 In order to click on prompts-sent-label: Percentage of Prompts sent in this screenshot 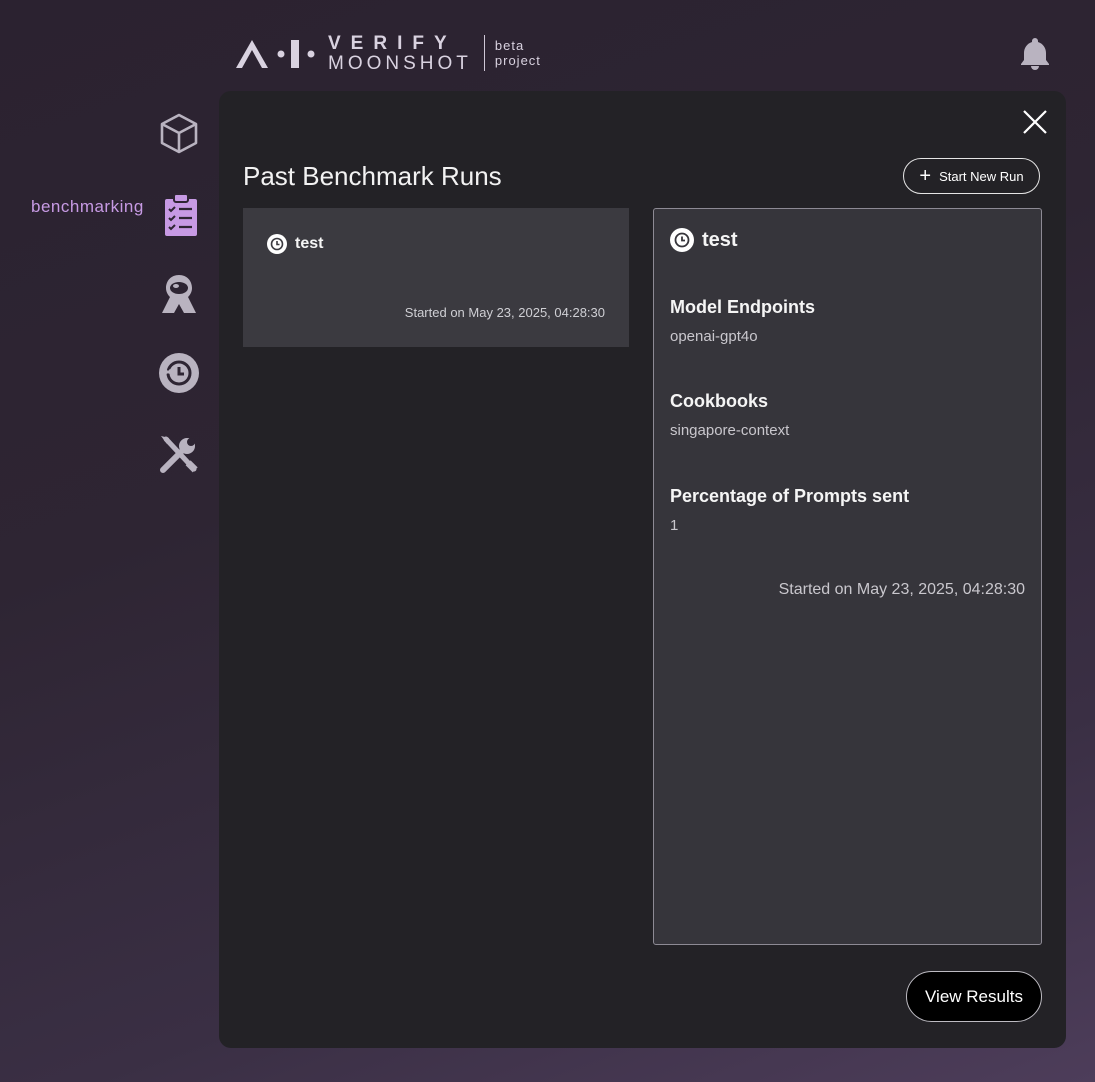, I will do `click(790, 496)`.